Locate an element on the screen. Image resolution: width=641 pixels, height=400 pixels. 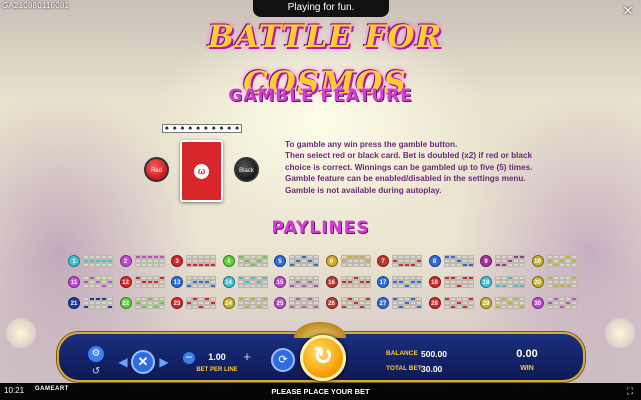
payline-item: 21 is located at coordinates (92, 303).